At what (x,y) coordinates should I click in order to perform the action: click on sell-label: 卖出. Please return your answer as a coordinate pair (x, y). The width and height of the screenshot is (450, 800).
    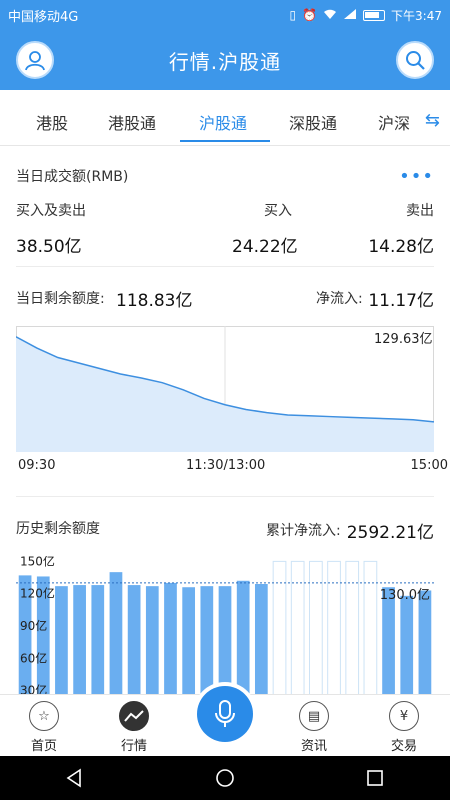
    Looking at the image, I should click on (420, 211).